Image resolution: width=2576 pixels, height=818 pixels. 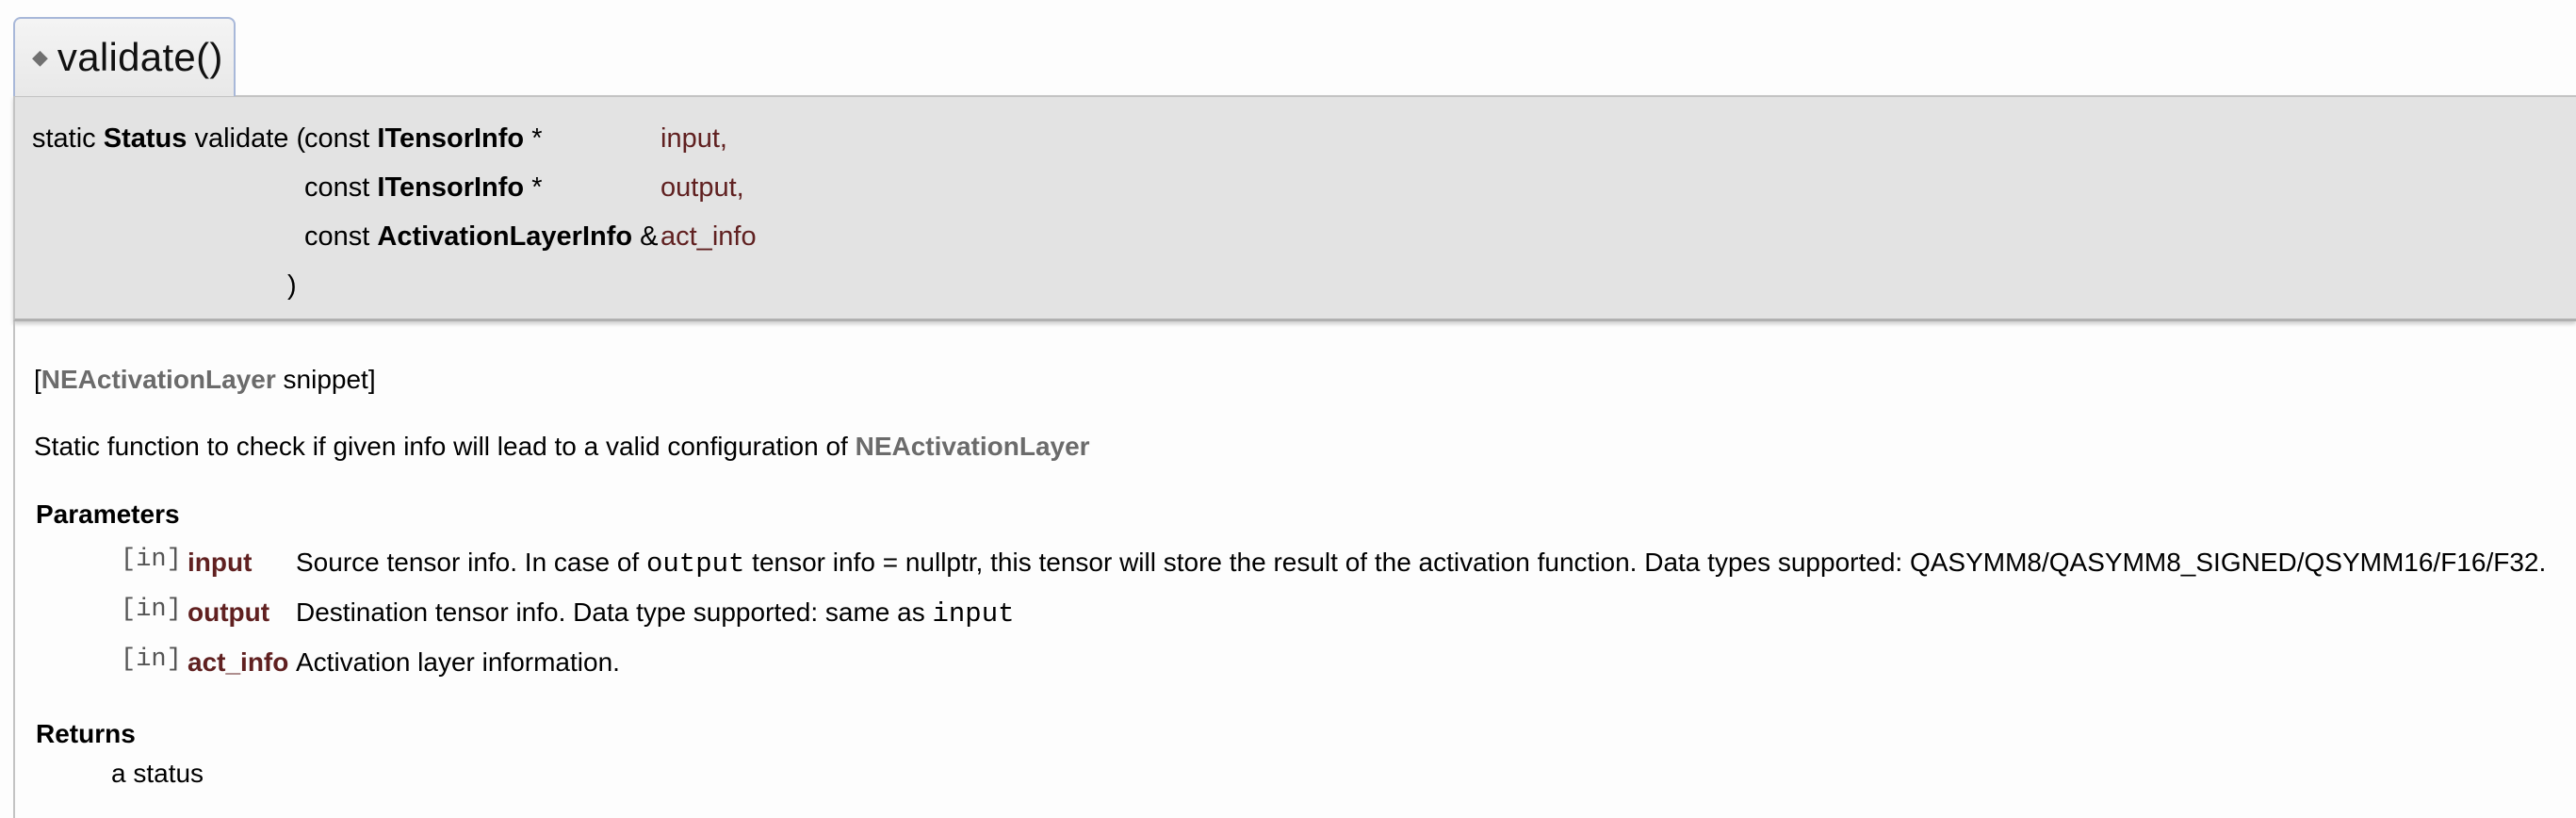 I want to click on qualifier: static, so click(x=64, y=138).